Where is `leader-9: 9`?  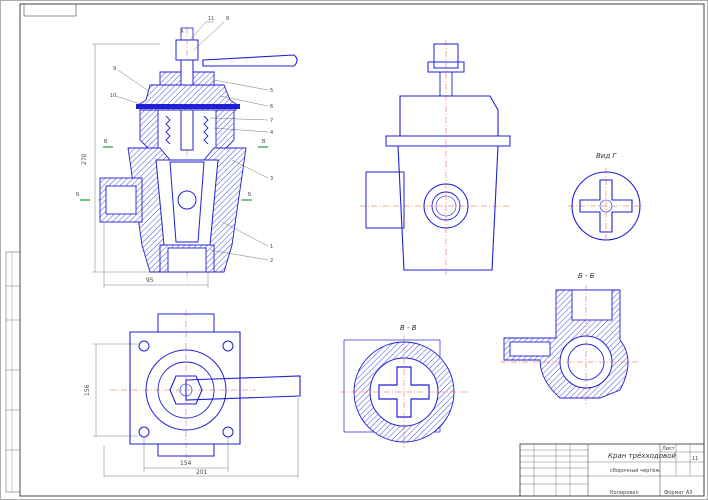 leader-9: 9 is located at coordinates (114, 69).